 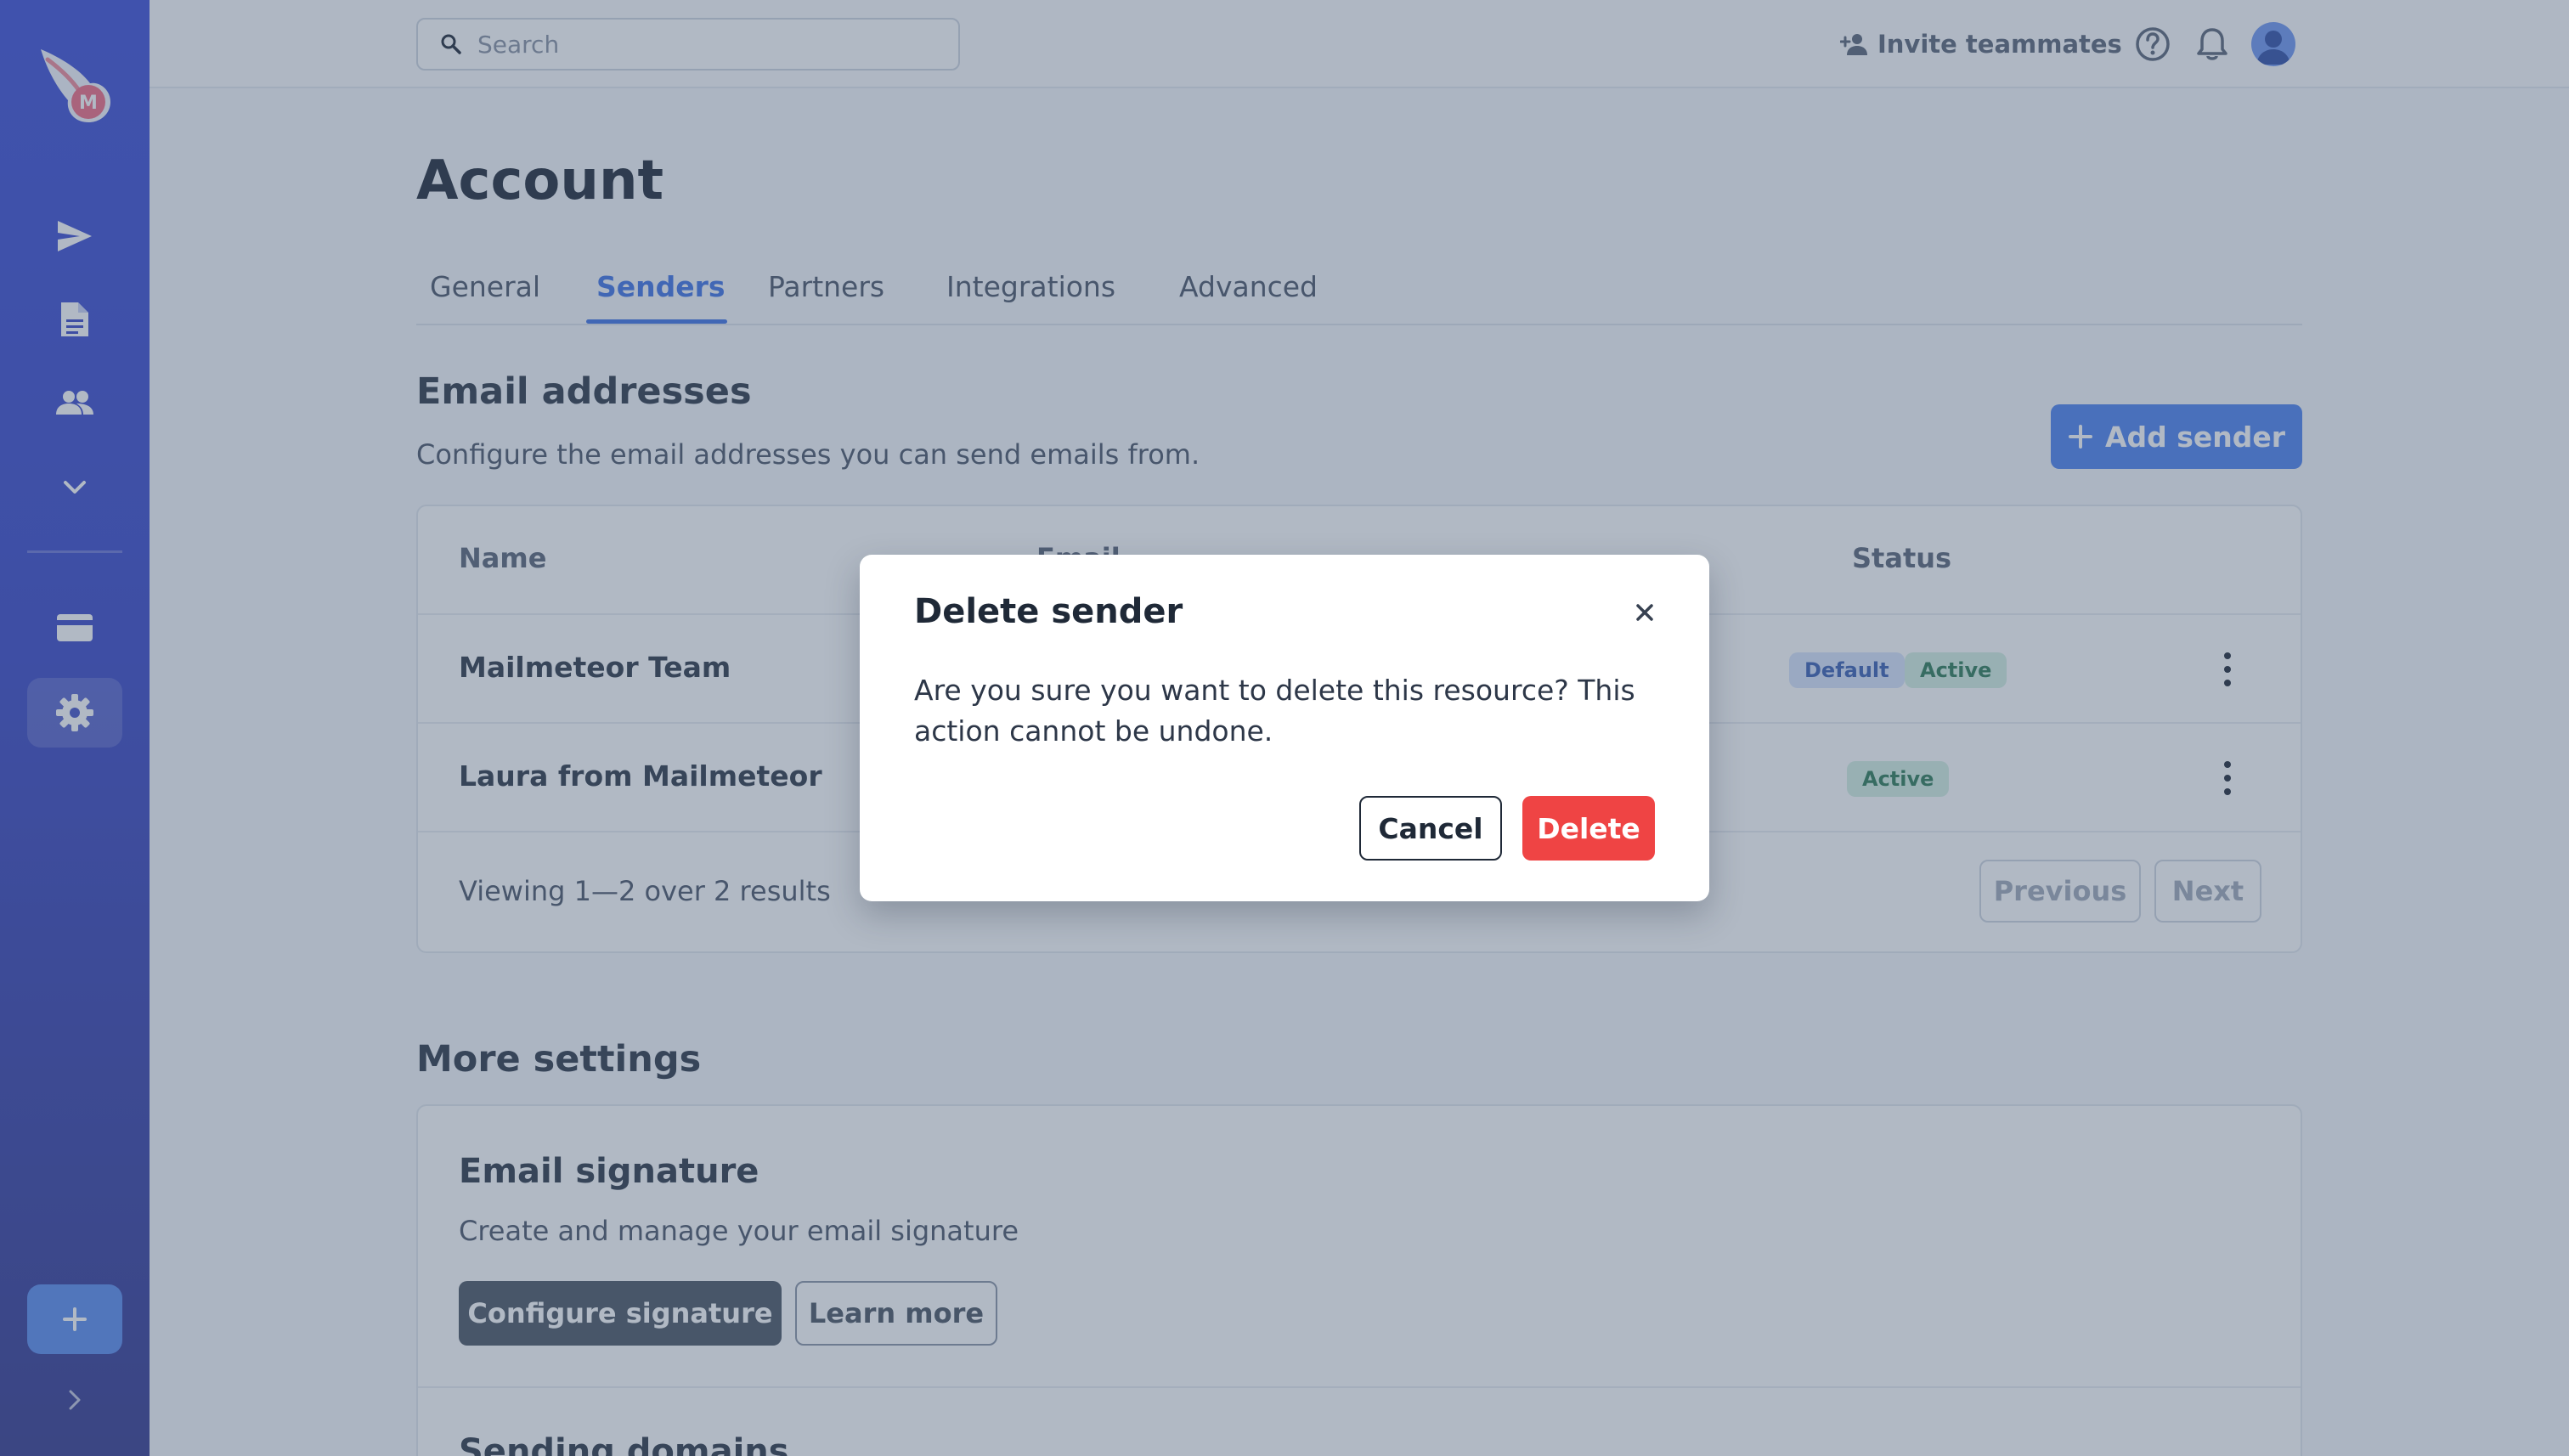 What do you see at coordinates (1049, 612) in the screenshot?
I see `dialog-title: Delete sender` at bounding box center [1049, 612].